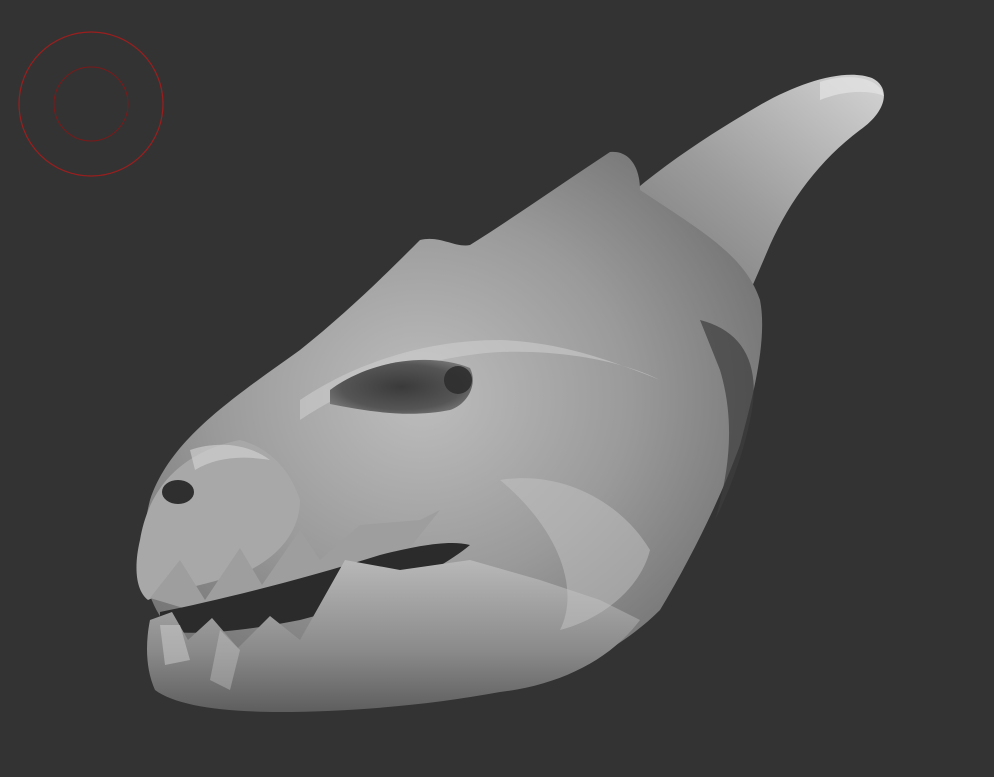 The width and height of the screenshot is (994, 777). Describe the element at coordinates (178, 492) in the screenshot. I see `nostril` at that location.